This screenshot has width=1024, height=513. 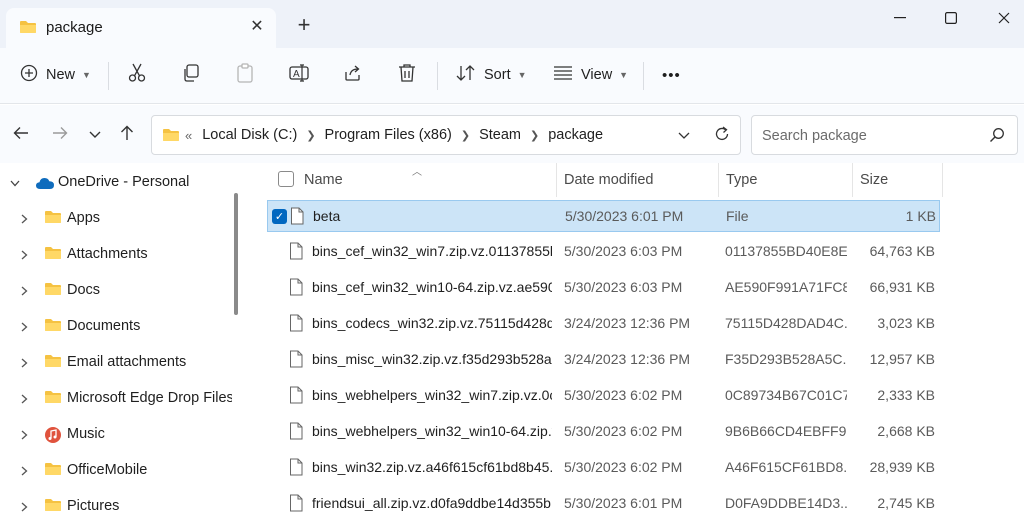 What do you see at coordinates (141, 28) in the screenshot?
I see `tab-package: package ✕` at bounding box center [141, 28].